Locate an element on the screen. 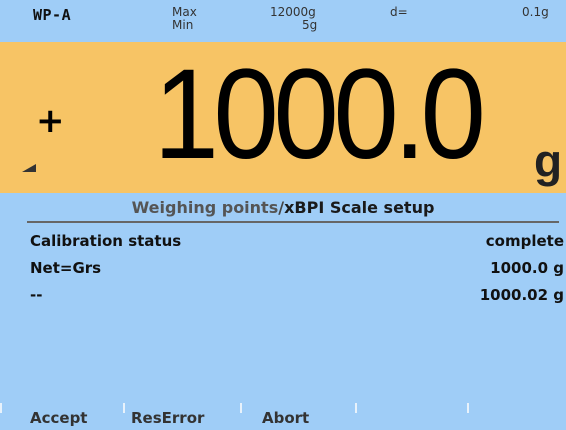  title-divider is located at coordinates (293, 222).